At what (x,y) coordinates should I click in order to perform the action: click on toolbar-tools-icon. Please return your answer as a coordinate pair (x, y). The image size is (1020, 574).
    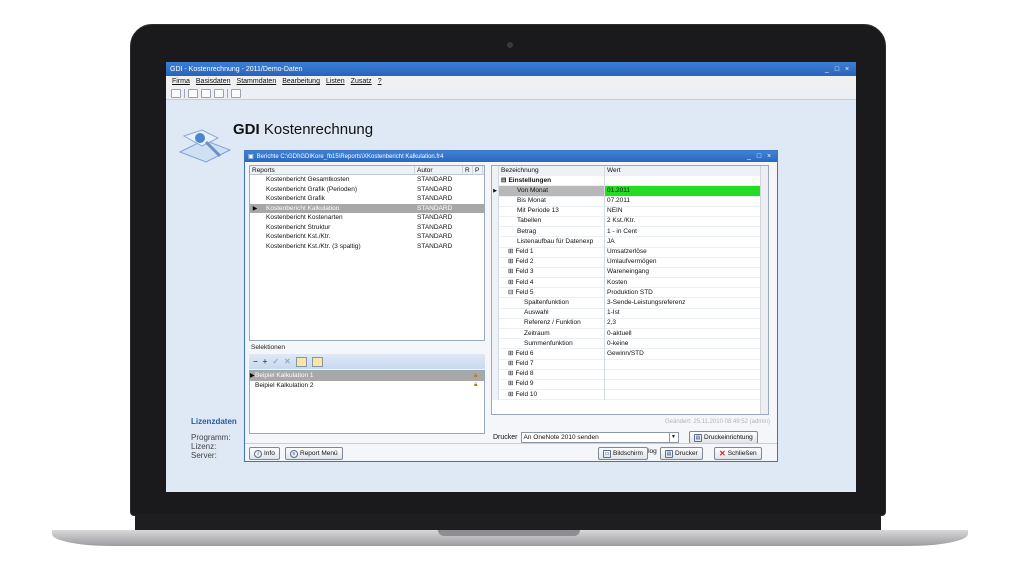
    Looking at the image, I should click on (206, 93).